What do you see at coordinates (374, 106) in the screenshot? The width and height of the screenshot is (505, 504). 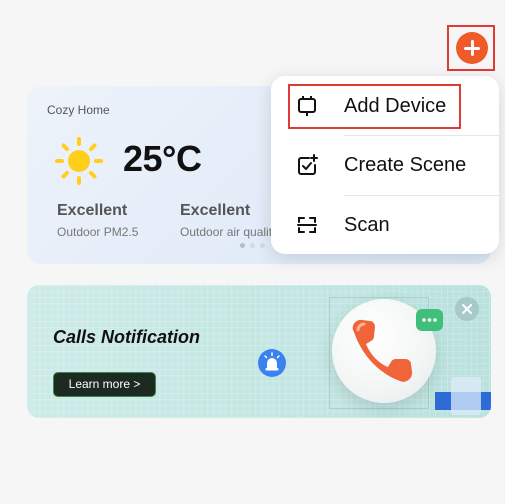 I see `add-device-highlight` at bounding box center [374, 106].